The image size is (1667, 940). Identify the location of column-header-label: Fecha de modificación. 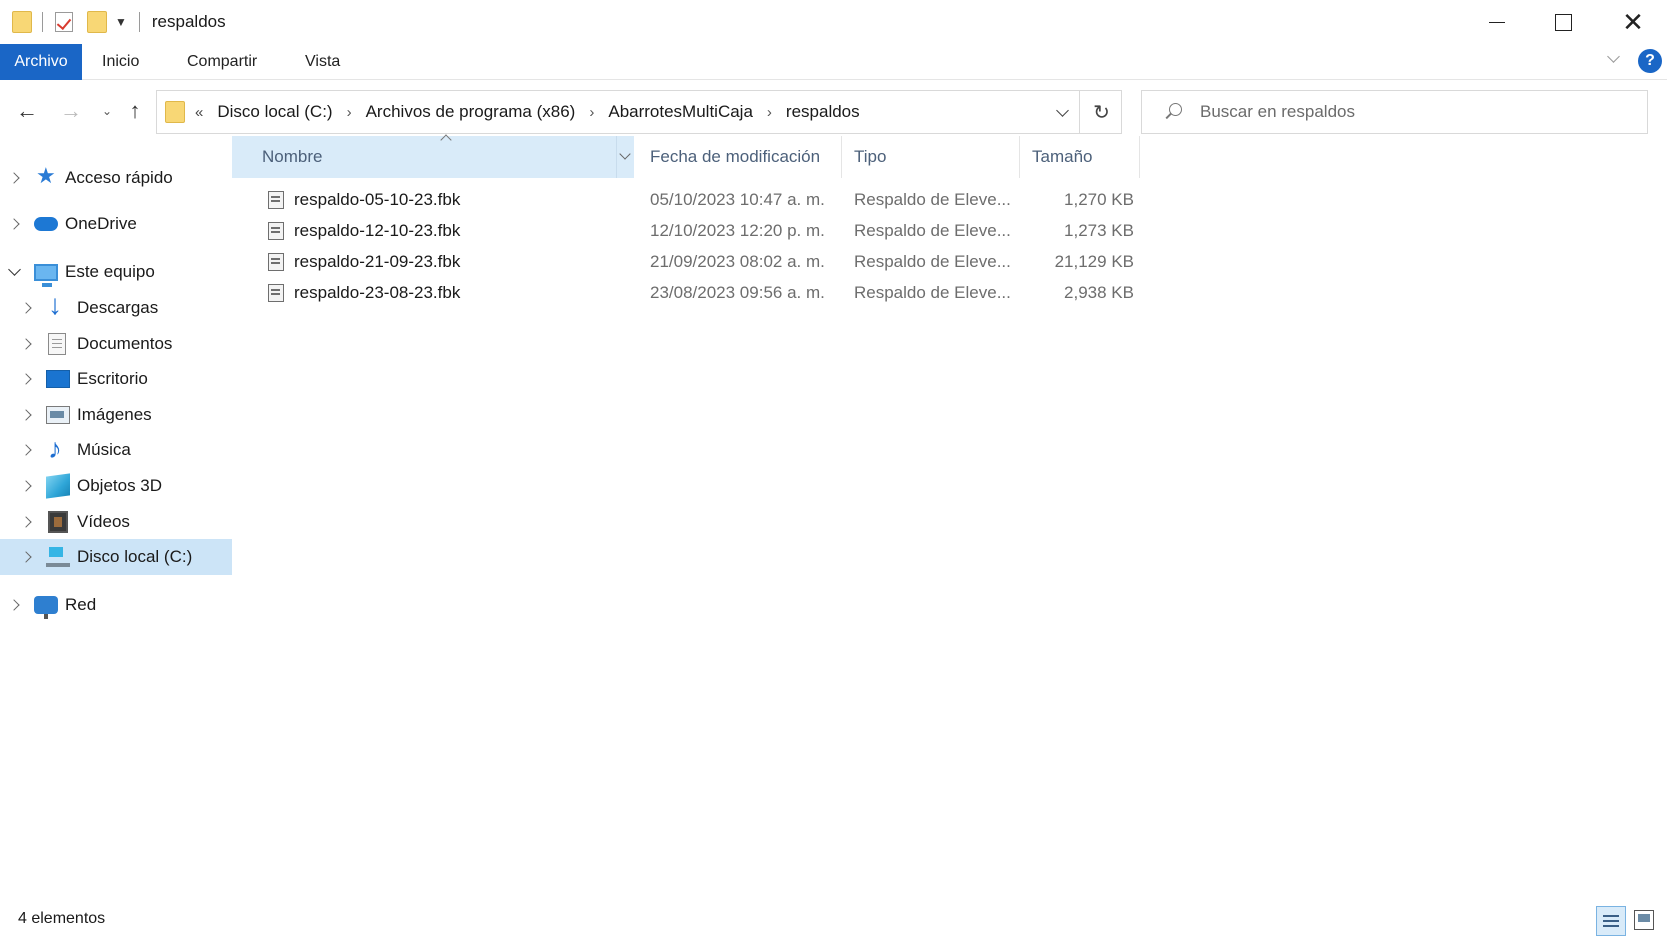
(735, 156).